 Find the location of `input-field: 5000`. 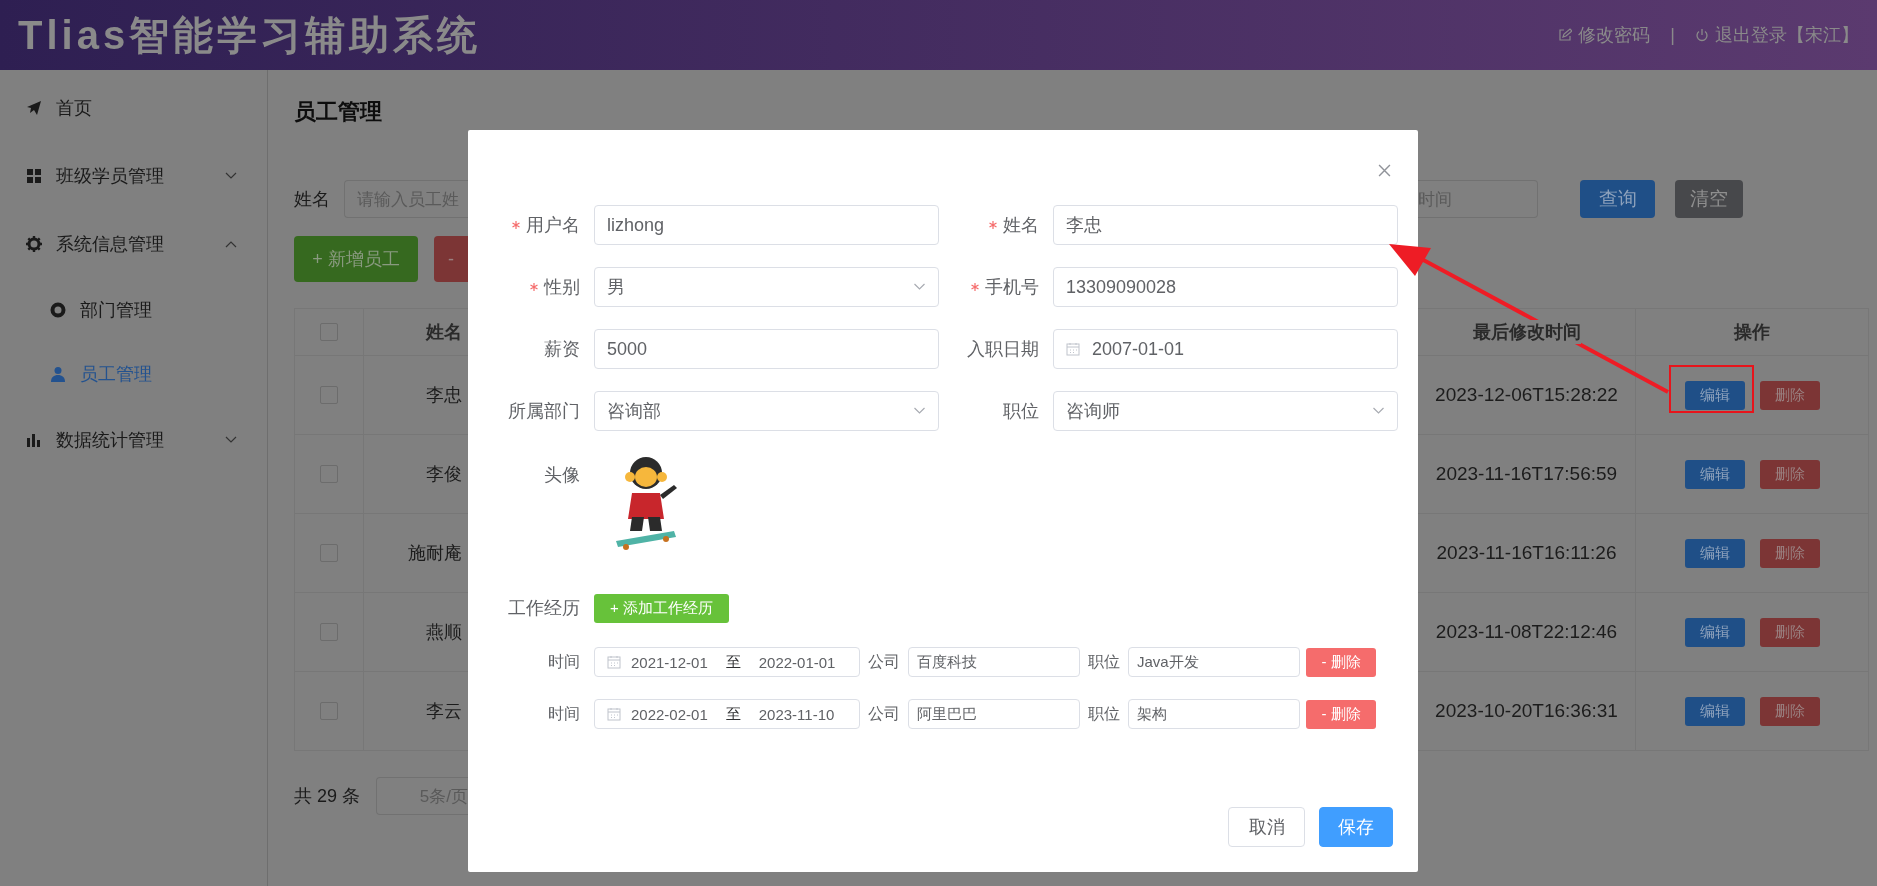

input-field: 5000 is located at coordinates (766, 349).